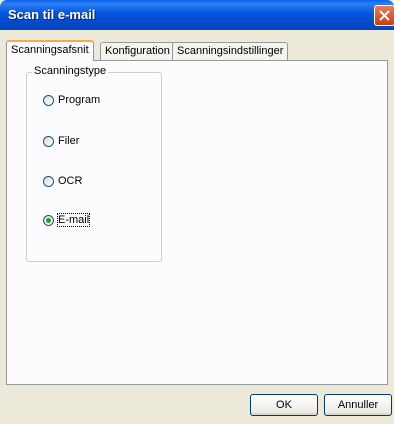 The height and width of the screenshot is (424, 394). I want to click on group-label: Scanningstype, so click(70, 71).